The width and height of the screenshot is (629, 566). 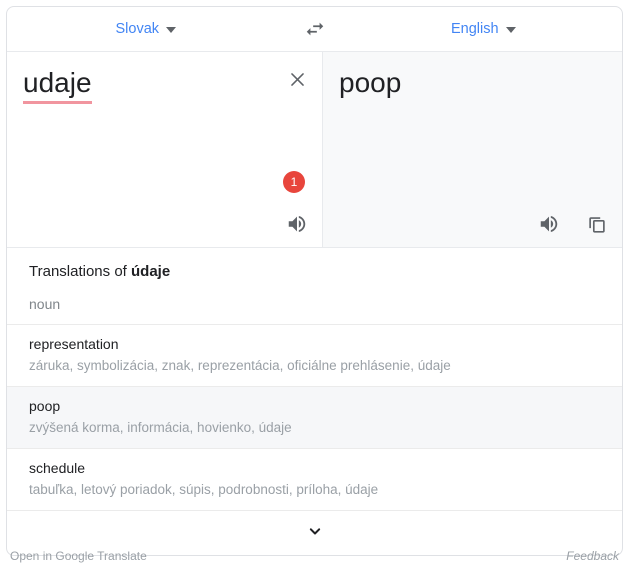 I want to click on source-language-selector: Slovak, so click(x=145, y=29).